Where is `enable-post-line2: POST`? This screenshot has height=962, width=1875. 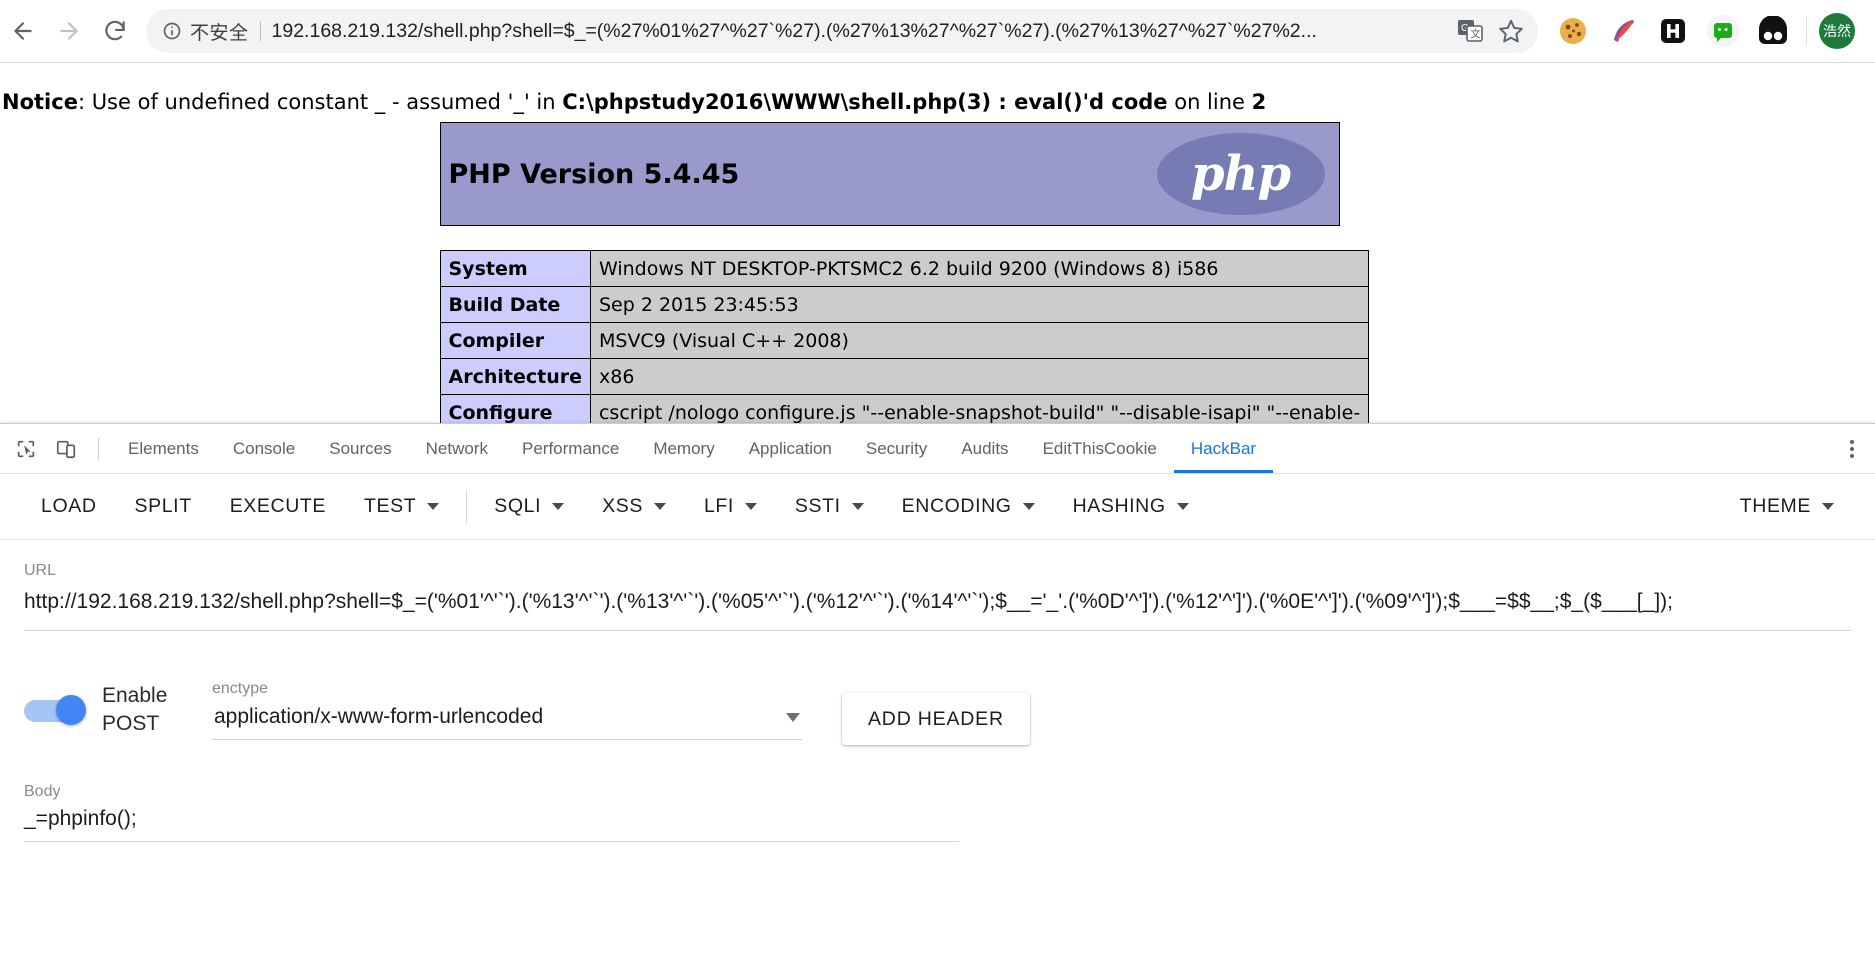 enable-post-line2: POST is located at coordinates (131, 723).